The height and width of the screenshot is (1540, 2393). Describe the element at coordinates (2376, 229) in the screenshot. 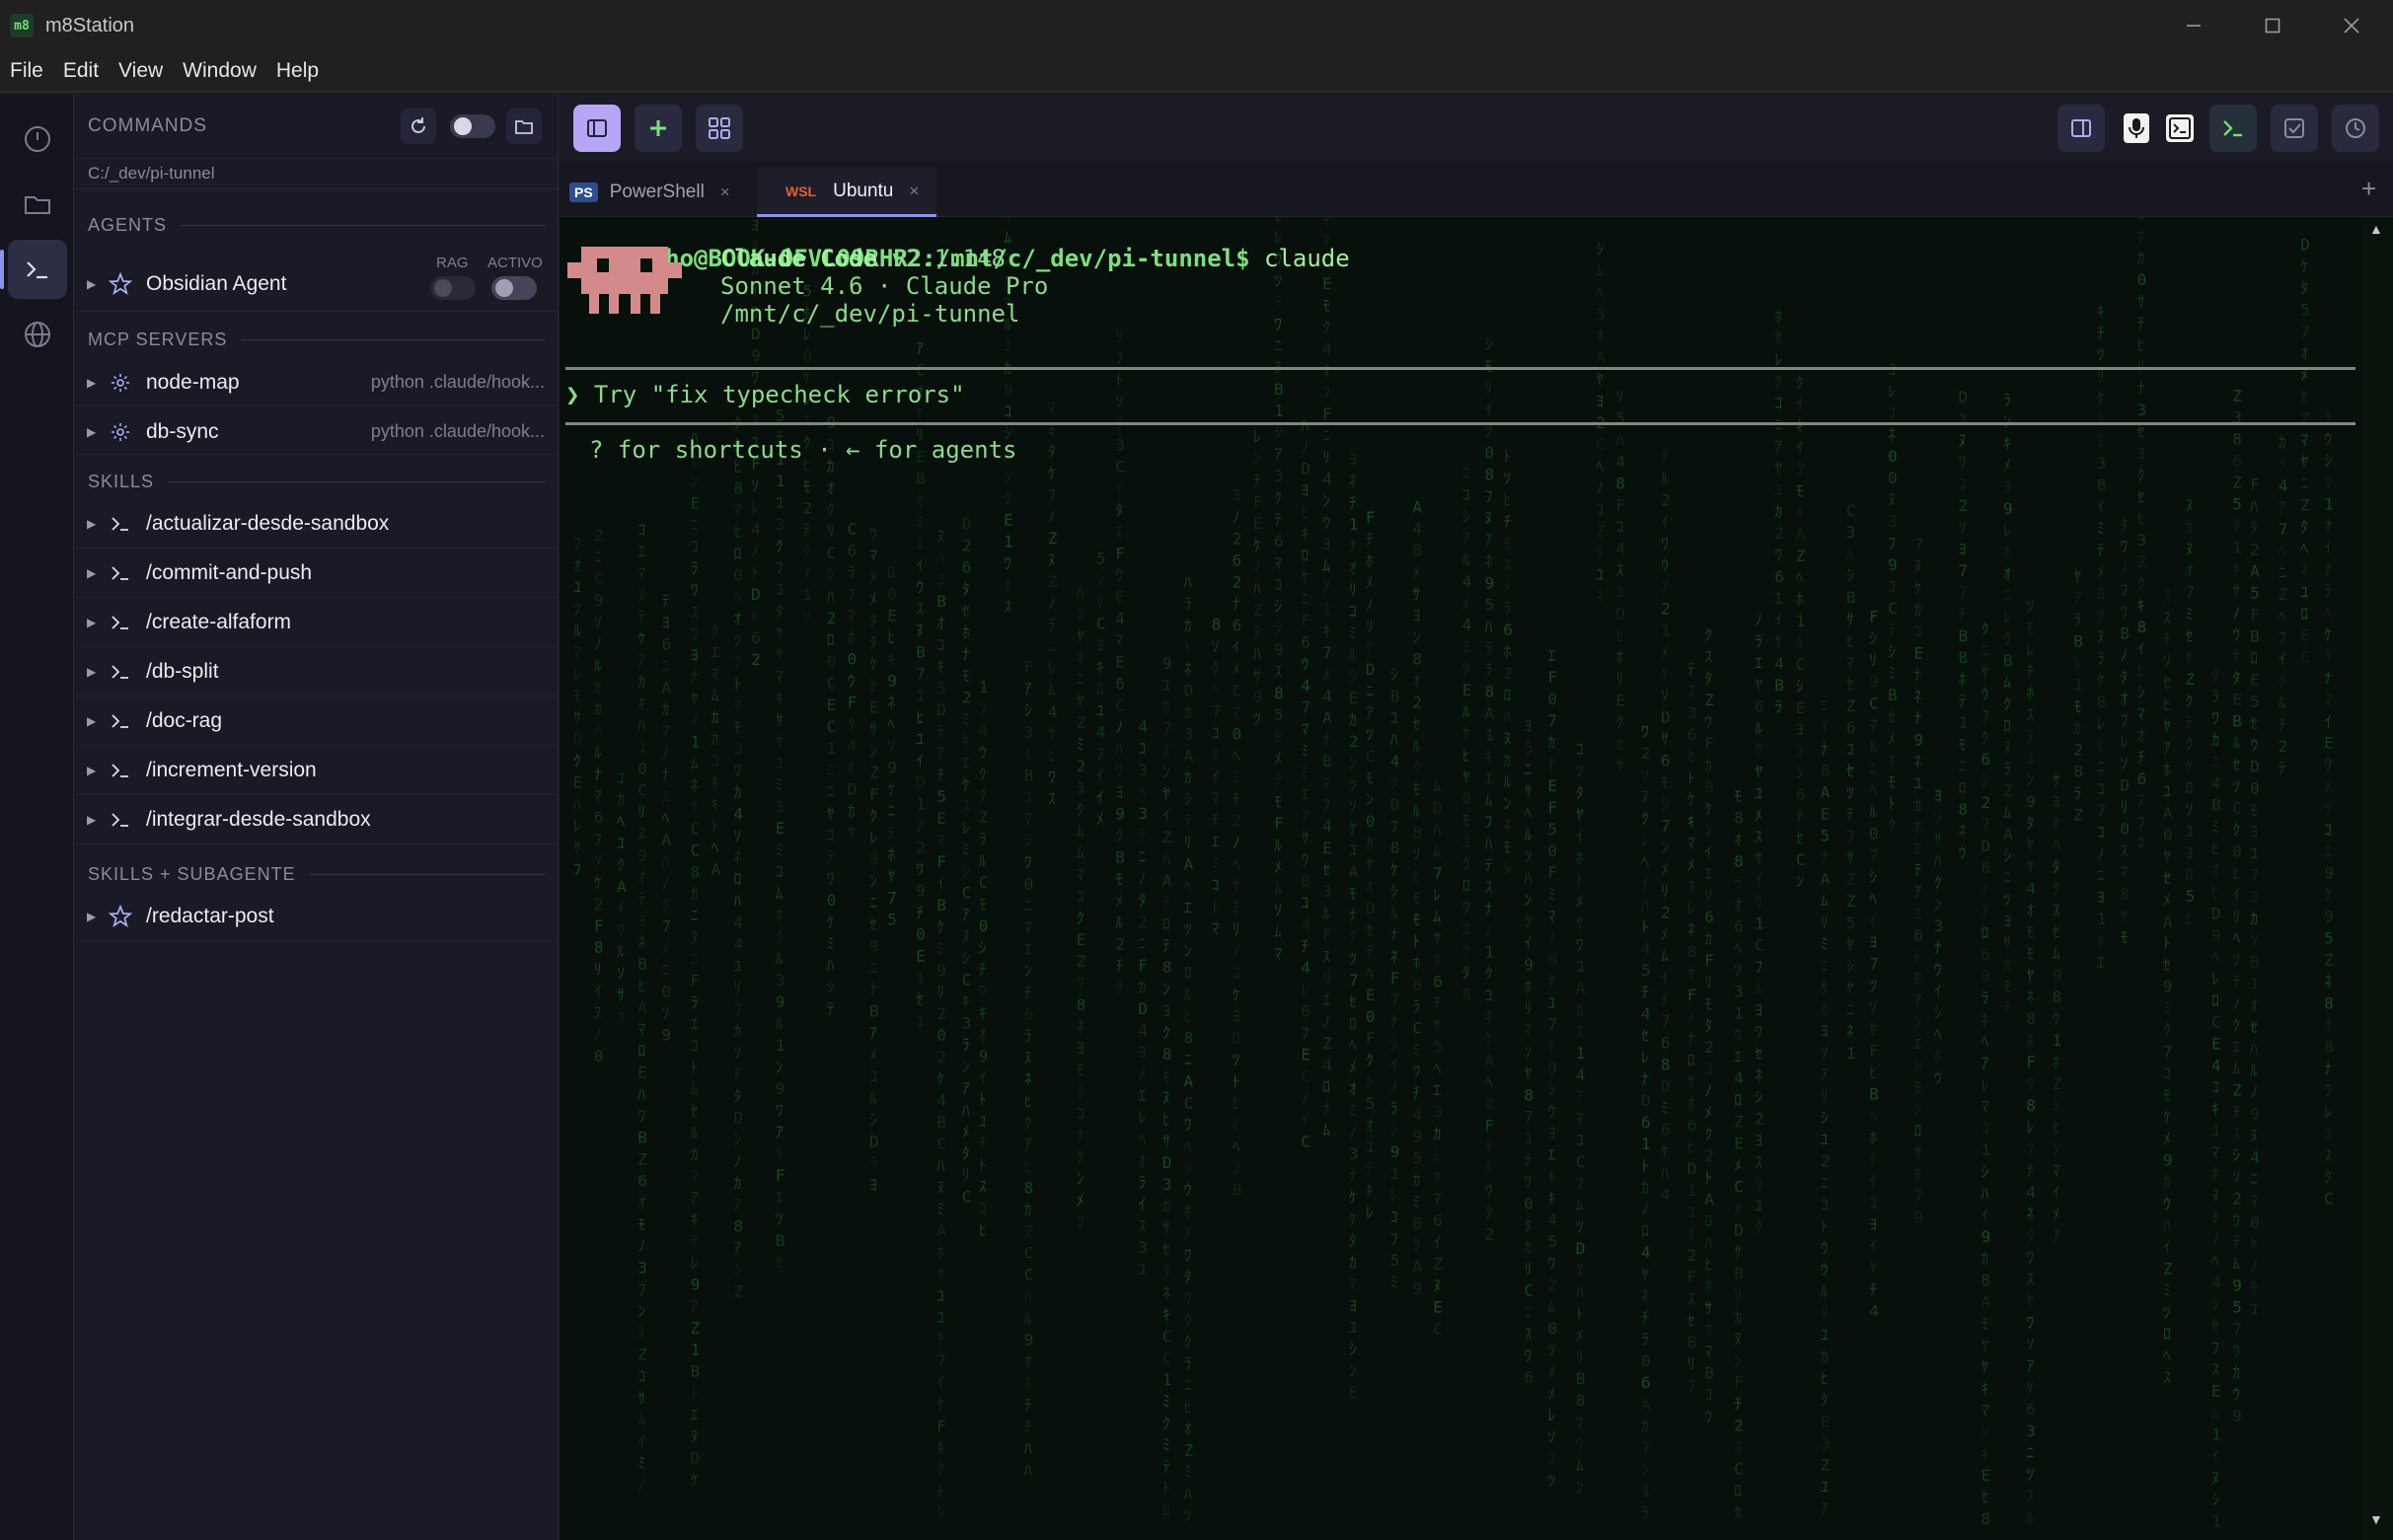

I see `scroll-up-icon: ▲` at that location.